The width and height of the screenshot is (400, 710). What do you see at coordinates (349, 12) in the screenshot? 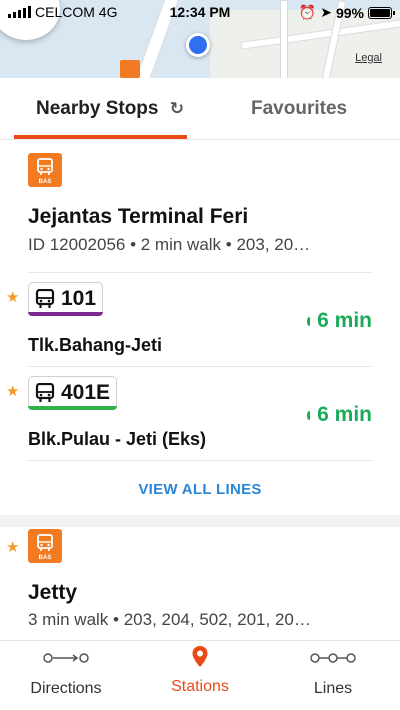
I see `battery-percent: 99%` at bounding box center [349, 12].